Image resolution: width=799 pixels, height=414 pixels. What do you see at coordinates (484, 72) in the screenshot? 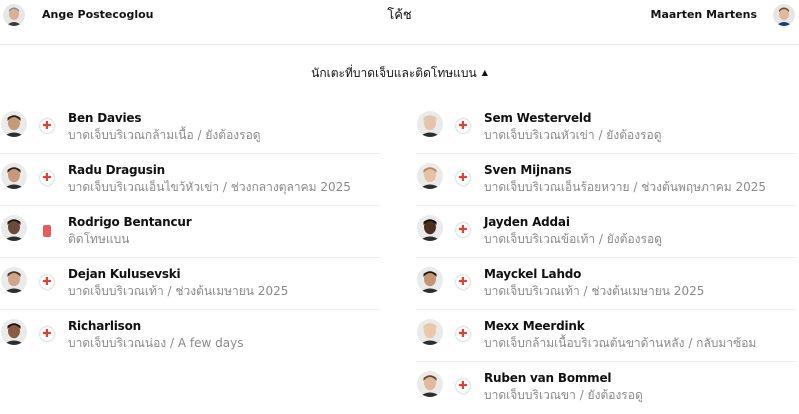
I see `caret-up-icon: ▲` at bounding box center [484, 72].